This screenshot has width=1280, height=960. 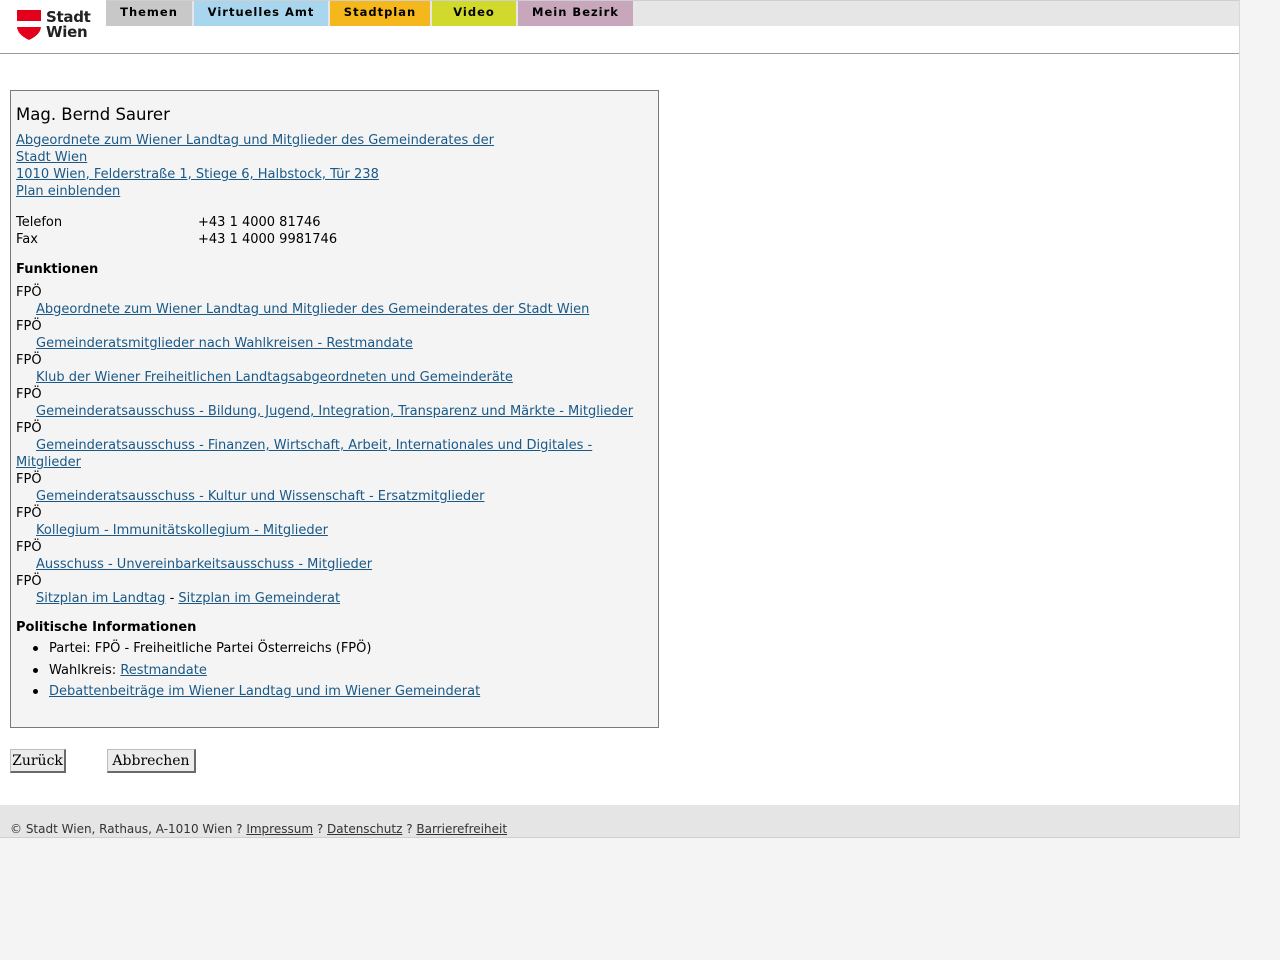 What do you see at coordinates (85, 670) in the screenshot?
I see `wahlkreis-label: Wahlkreis:` at bounding box center [85, 670].